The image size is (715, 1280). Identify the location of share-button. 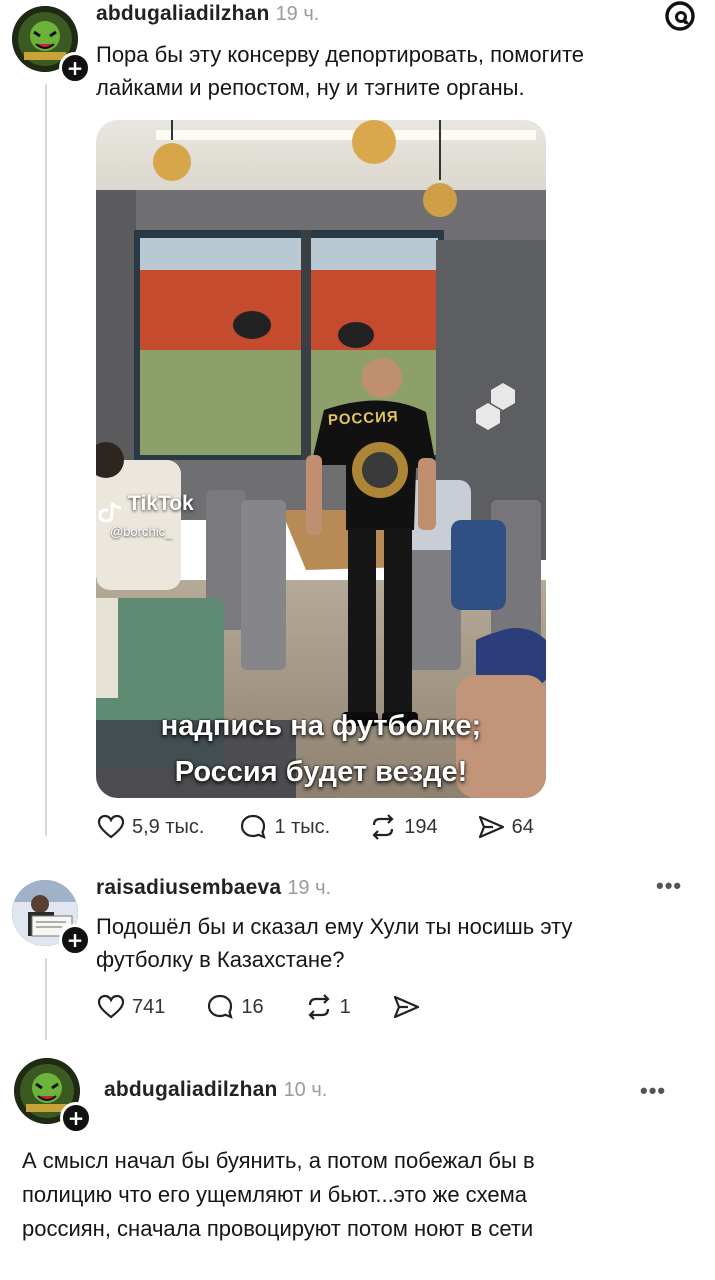
(409, 1007).